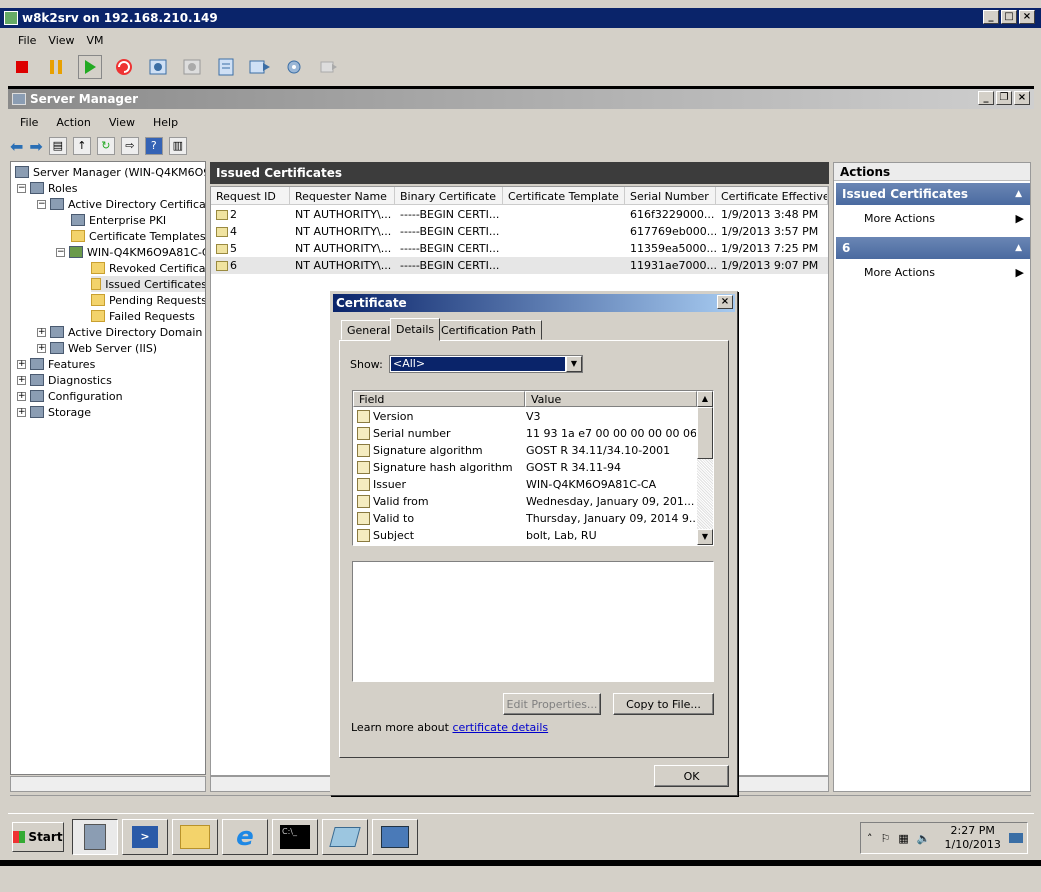 The image size is (1041, 892). I want to click on taskbar-command-prompt: C:\_, so click(295, 837).